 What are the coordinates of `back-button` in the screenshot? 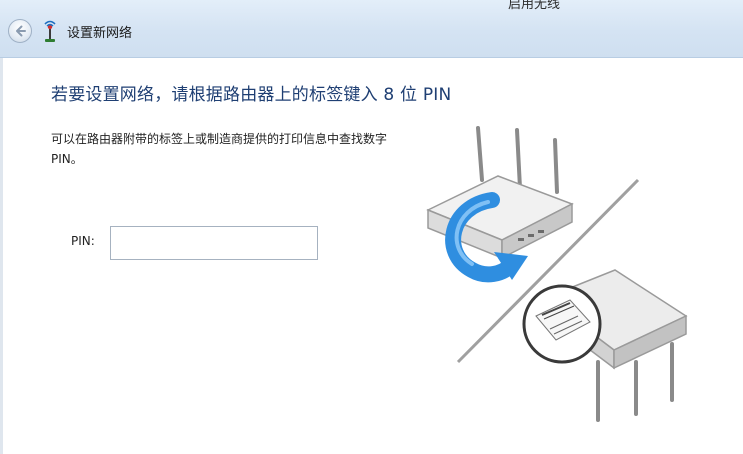 It's located at (20, 31).